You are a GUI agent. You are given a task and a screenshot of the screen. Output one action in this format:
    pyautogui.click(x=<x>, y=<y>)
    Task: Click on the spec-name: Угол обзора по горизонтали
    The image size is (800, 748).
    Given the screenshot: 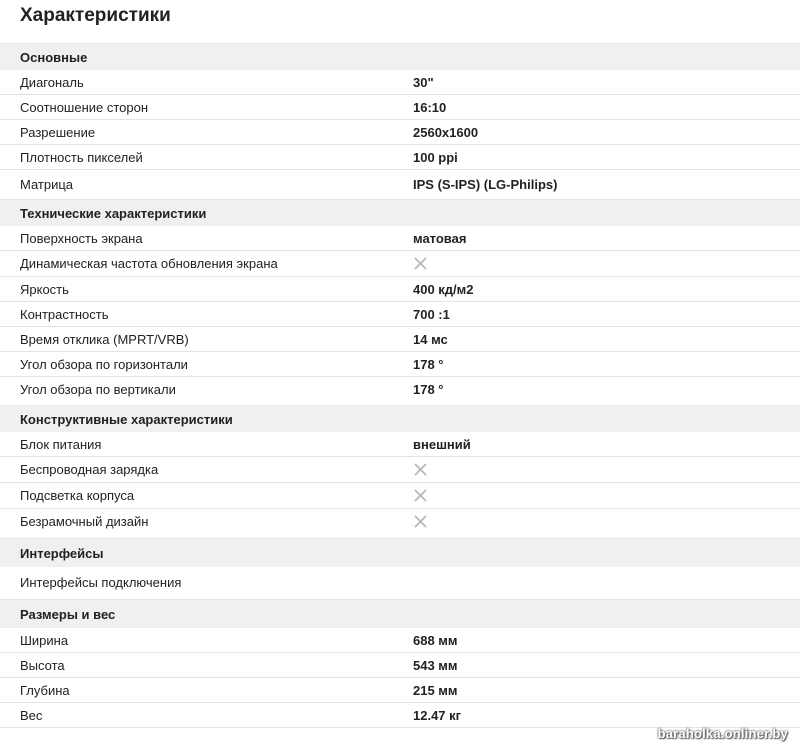 What is the action you would take?
    pyautogui.click(x=104, y=364)
    